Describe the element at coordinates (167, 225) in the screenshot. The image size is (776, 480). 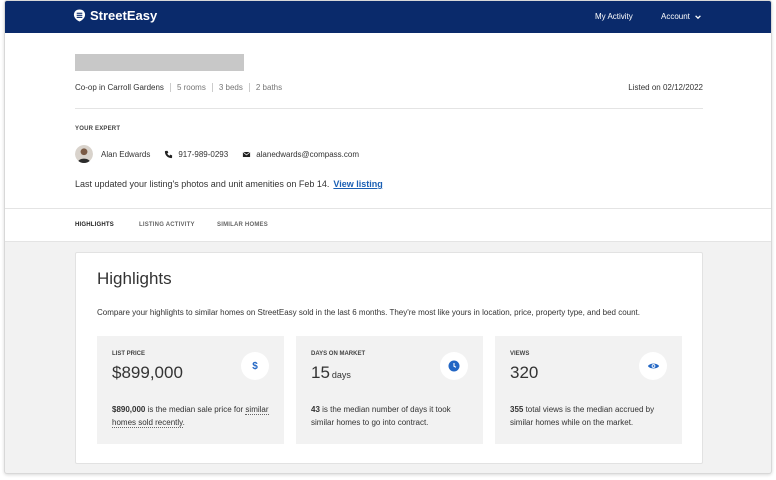
I see `tab-listing-activity: LISTING ACTIVITY` at that location.